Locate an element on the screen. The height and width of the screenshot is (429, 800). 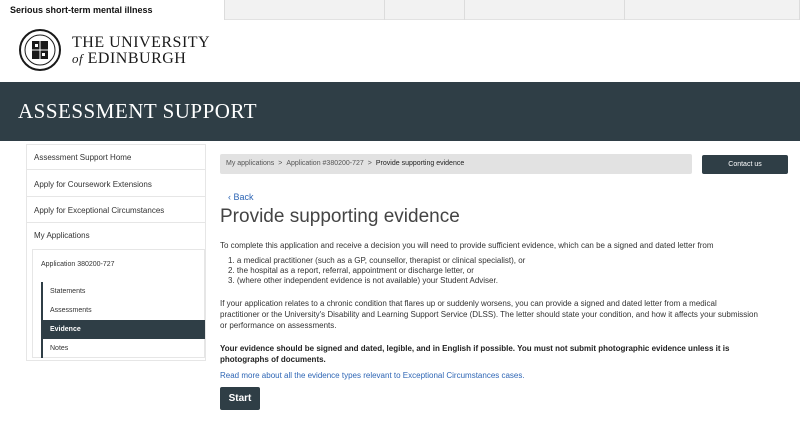
start-button: Start is located at coordinates (240, 398).